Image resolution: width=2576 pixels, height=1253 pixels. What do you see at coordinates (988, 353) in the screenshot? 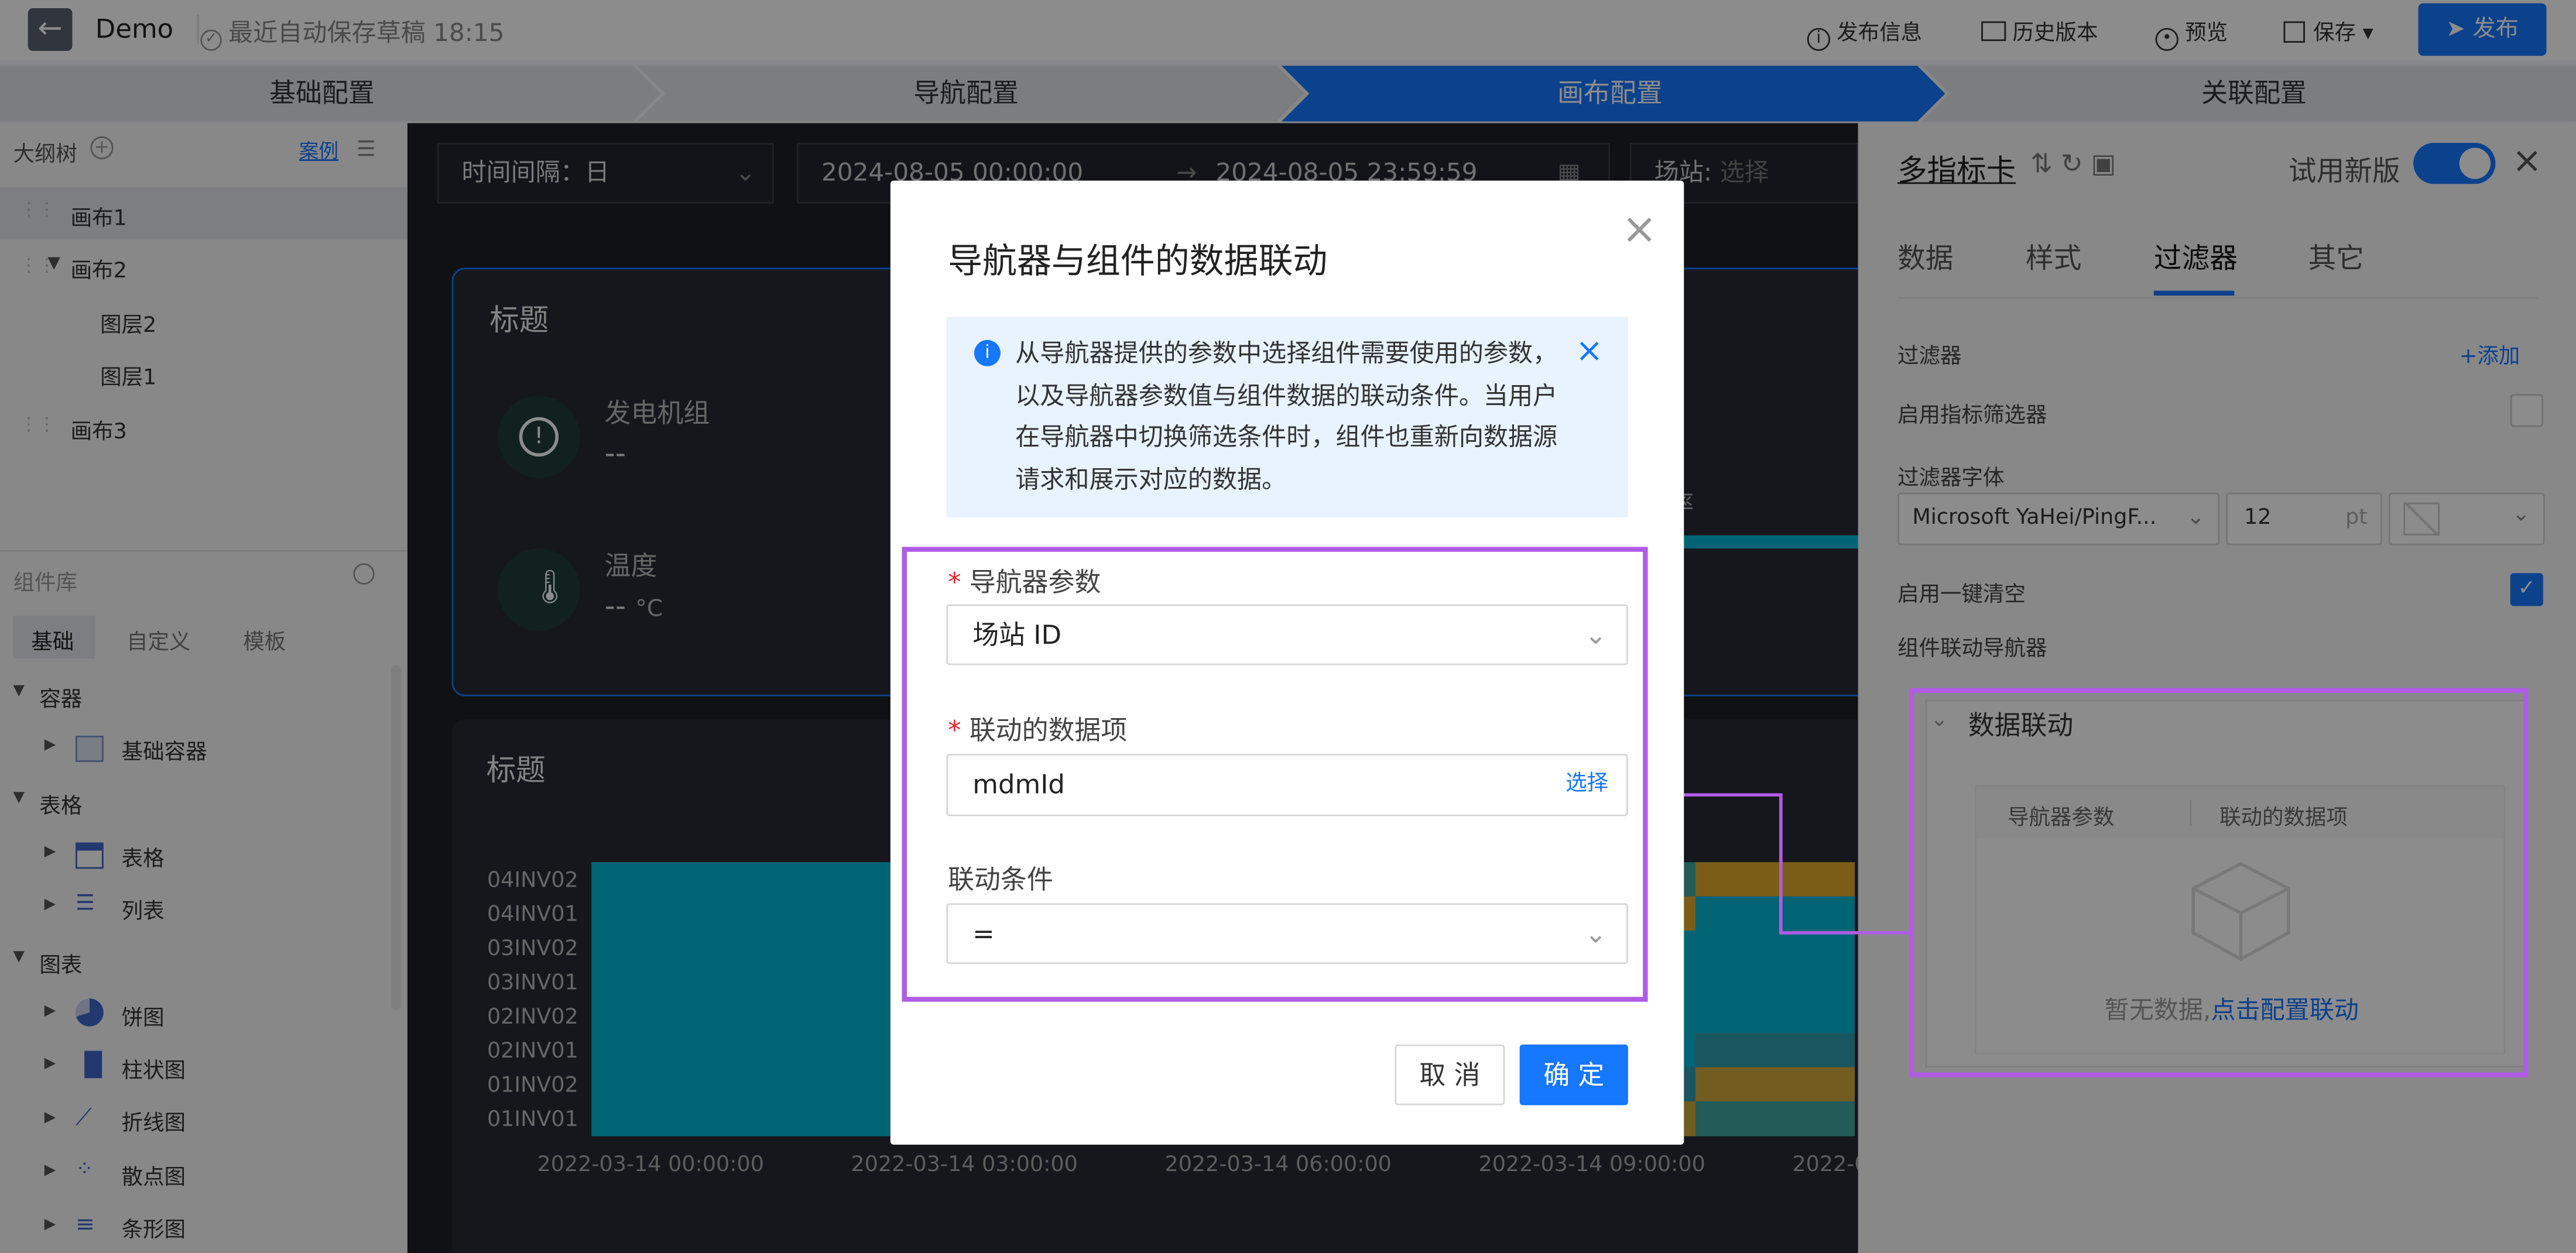
I see `info-icon: i` at bounding box center [988, 353].